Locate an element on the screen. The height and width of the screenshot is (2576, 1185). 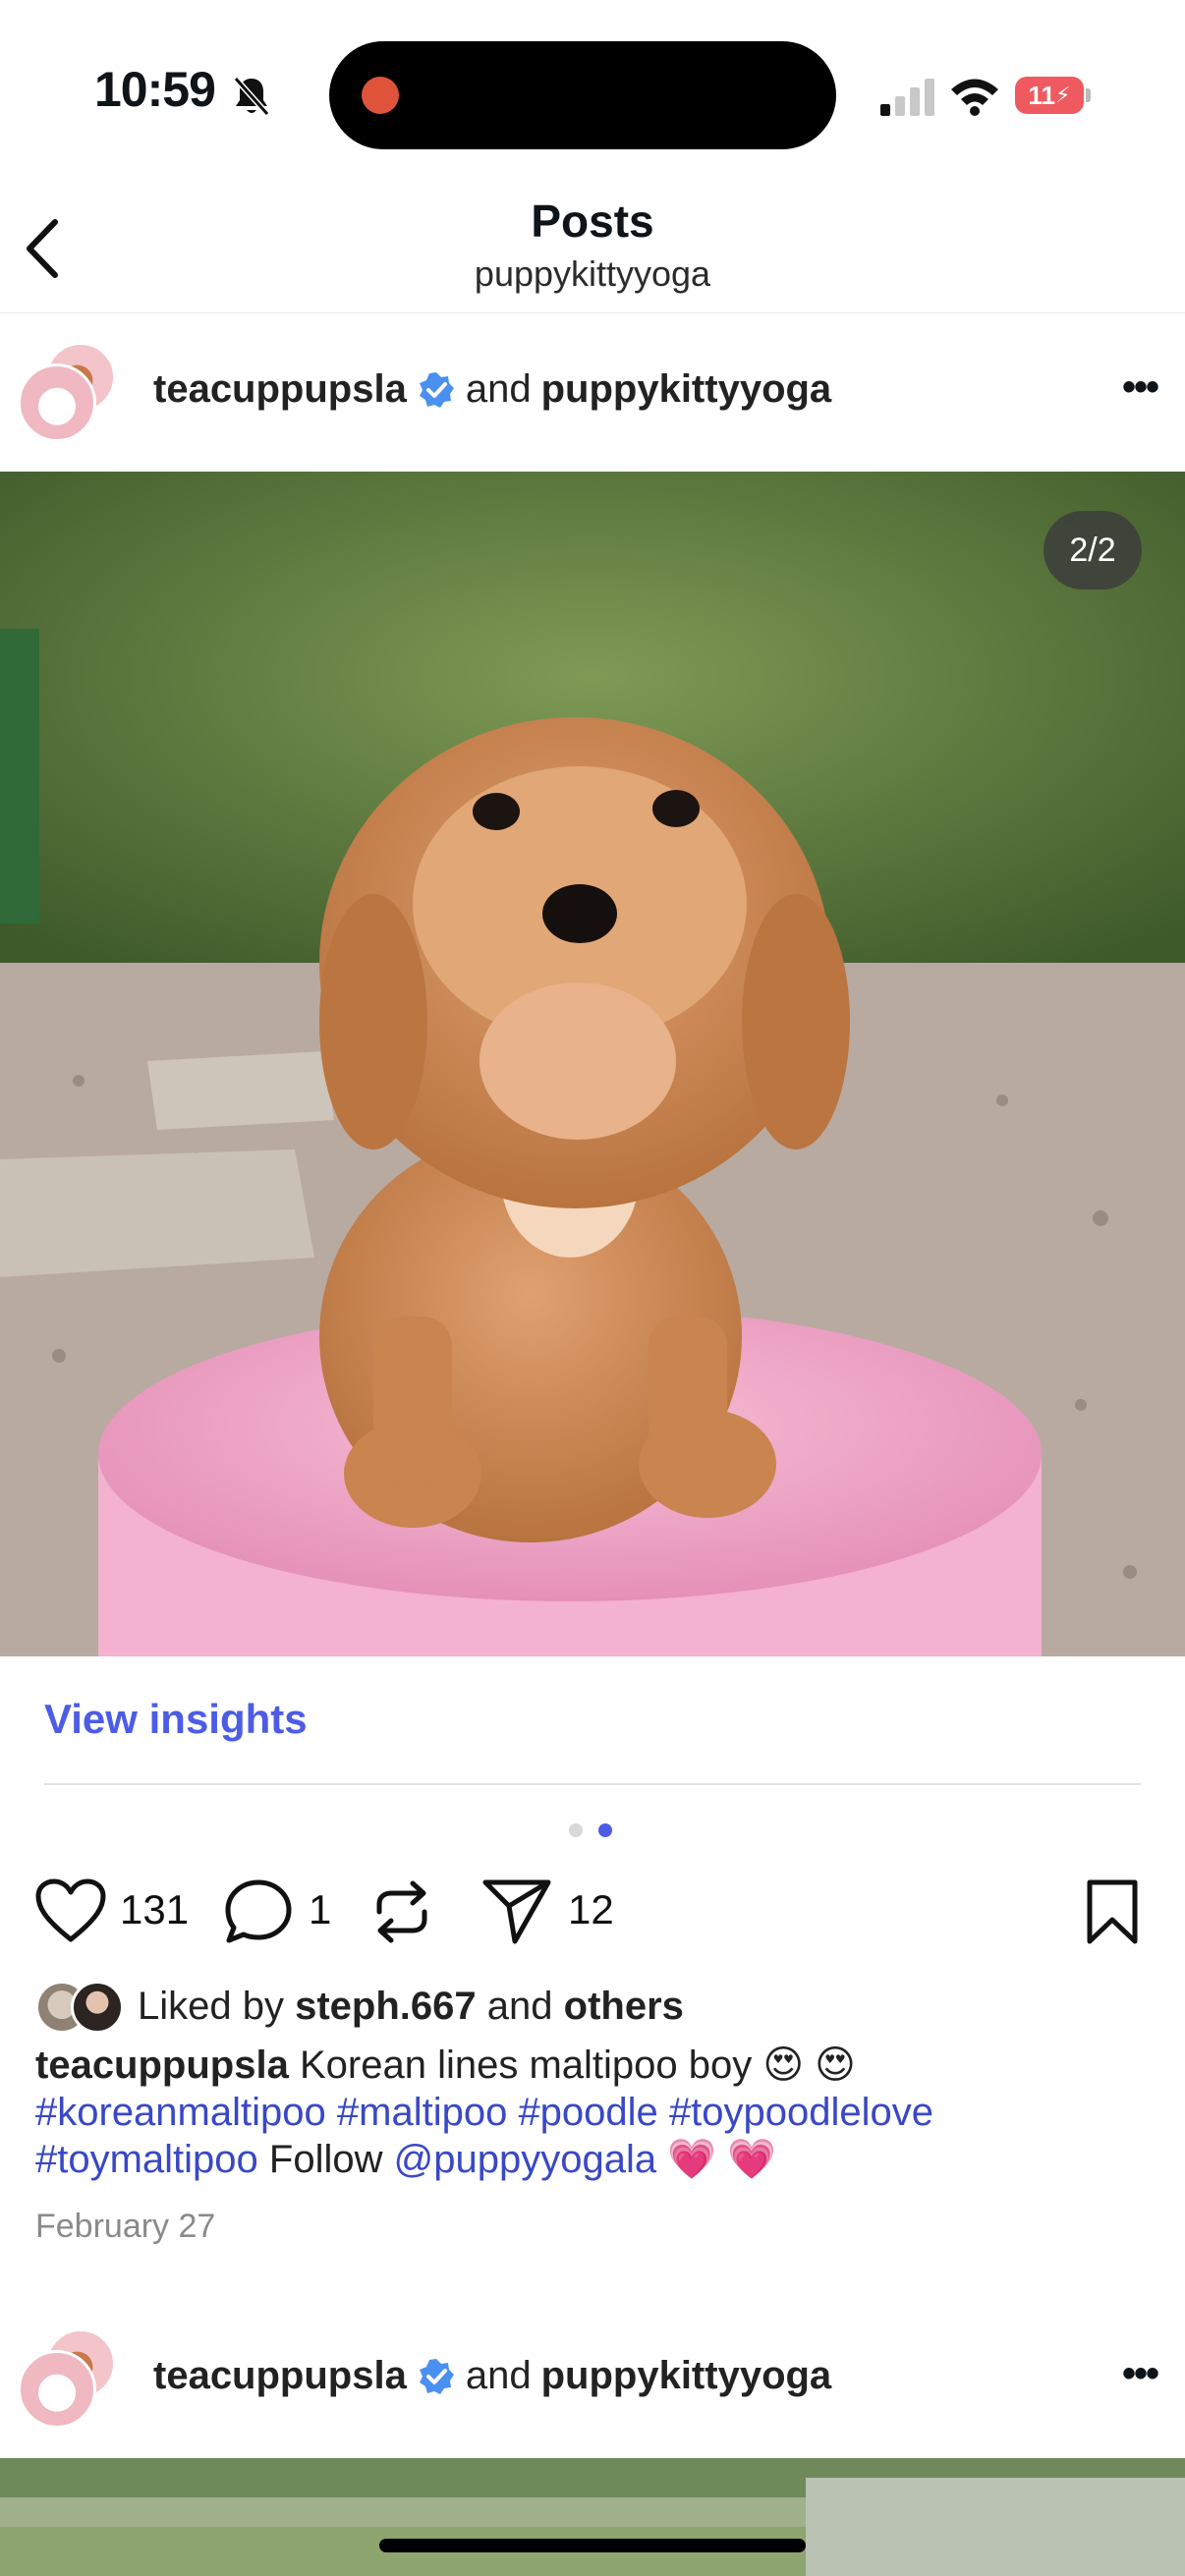
hashtag: #toymaltipoo is located at coordinates (147, 2159).